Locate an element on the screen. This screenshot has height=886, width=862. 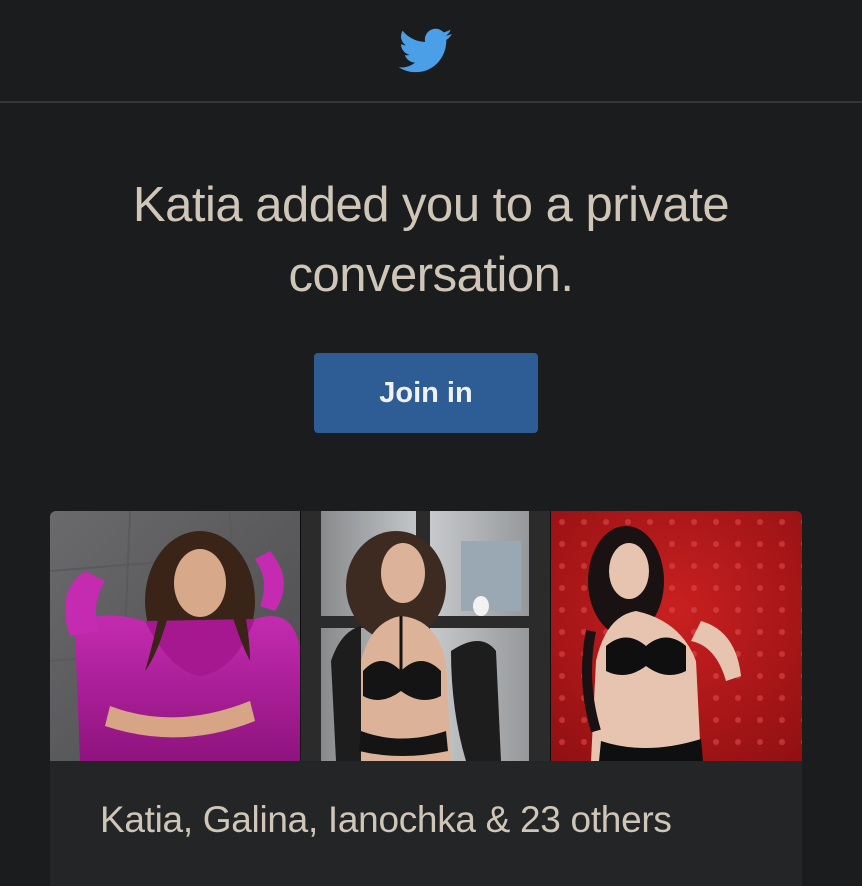
twitter-bird-icon is located at coordinates (426, 50).